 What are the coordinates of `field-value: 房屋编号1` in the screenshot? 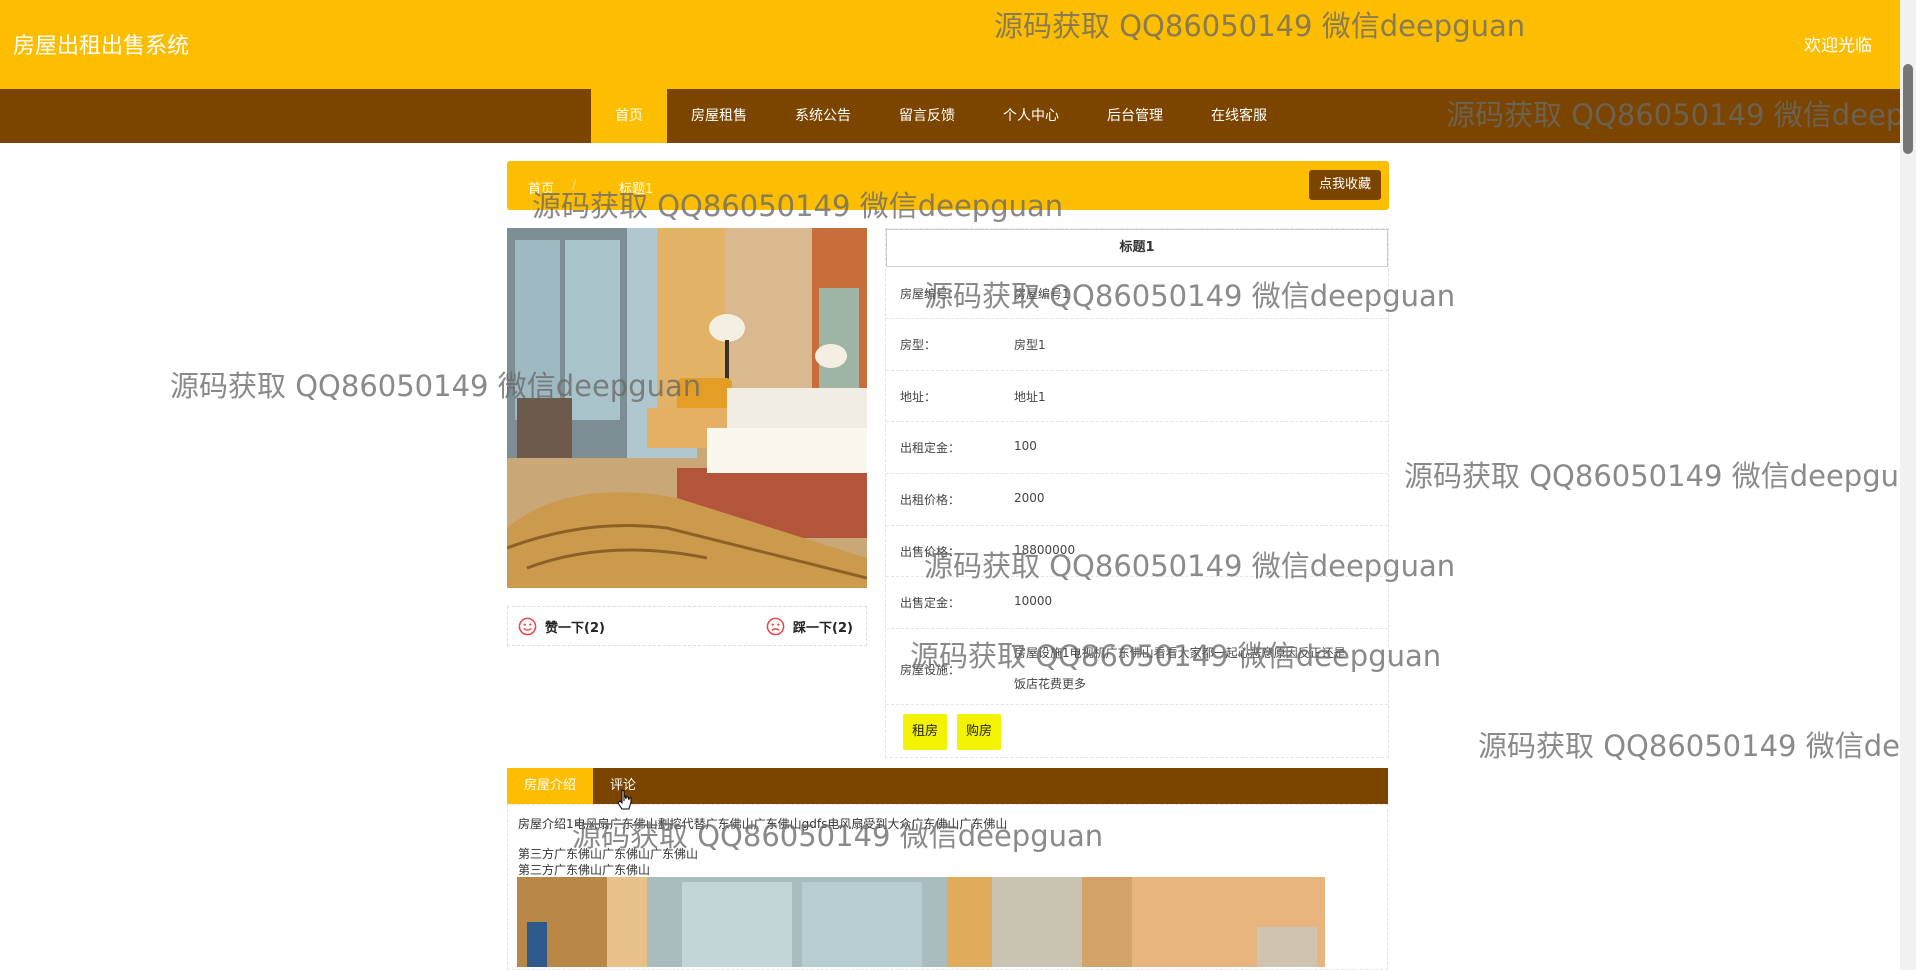 It's located at (1042, 294).